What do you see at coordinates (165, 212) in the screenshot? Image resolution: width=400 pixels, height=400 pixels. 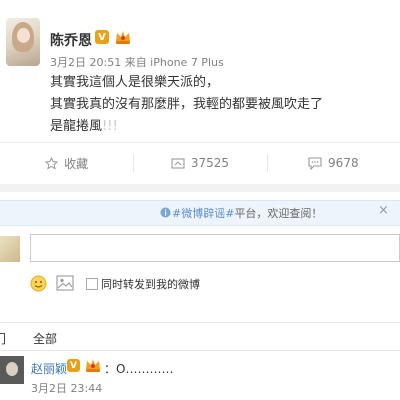 I see `info-icon` at bounding box center [165, 212].